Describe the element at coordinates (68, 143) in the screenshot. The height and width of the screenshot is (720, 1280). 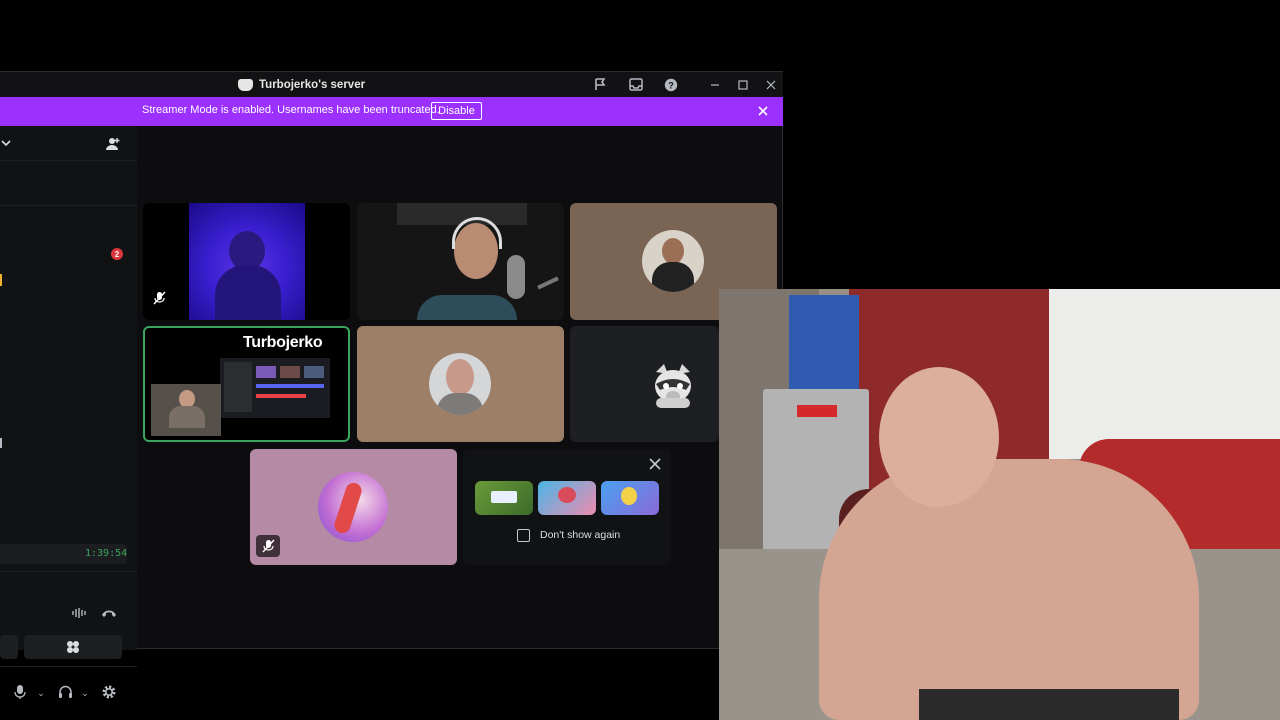
I see `sidebar-header` at that location.